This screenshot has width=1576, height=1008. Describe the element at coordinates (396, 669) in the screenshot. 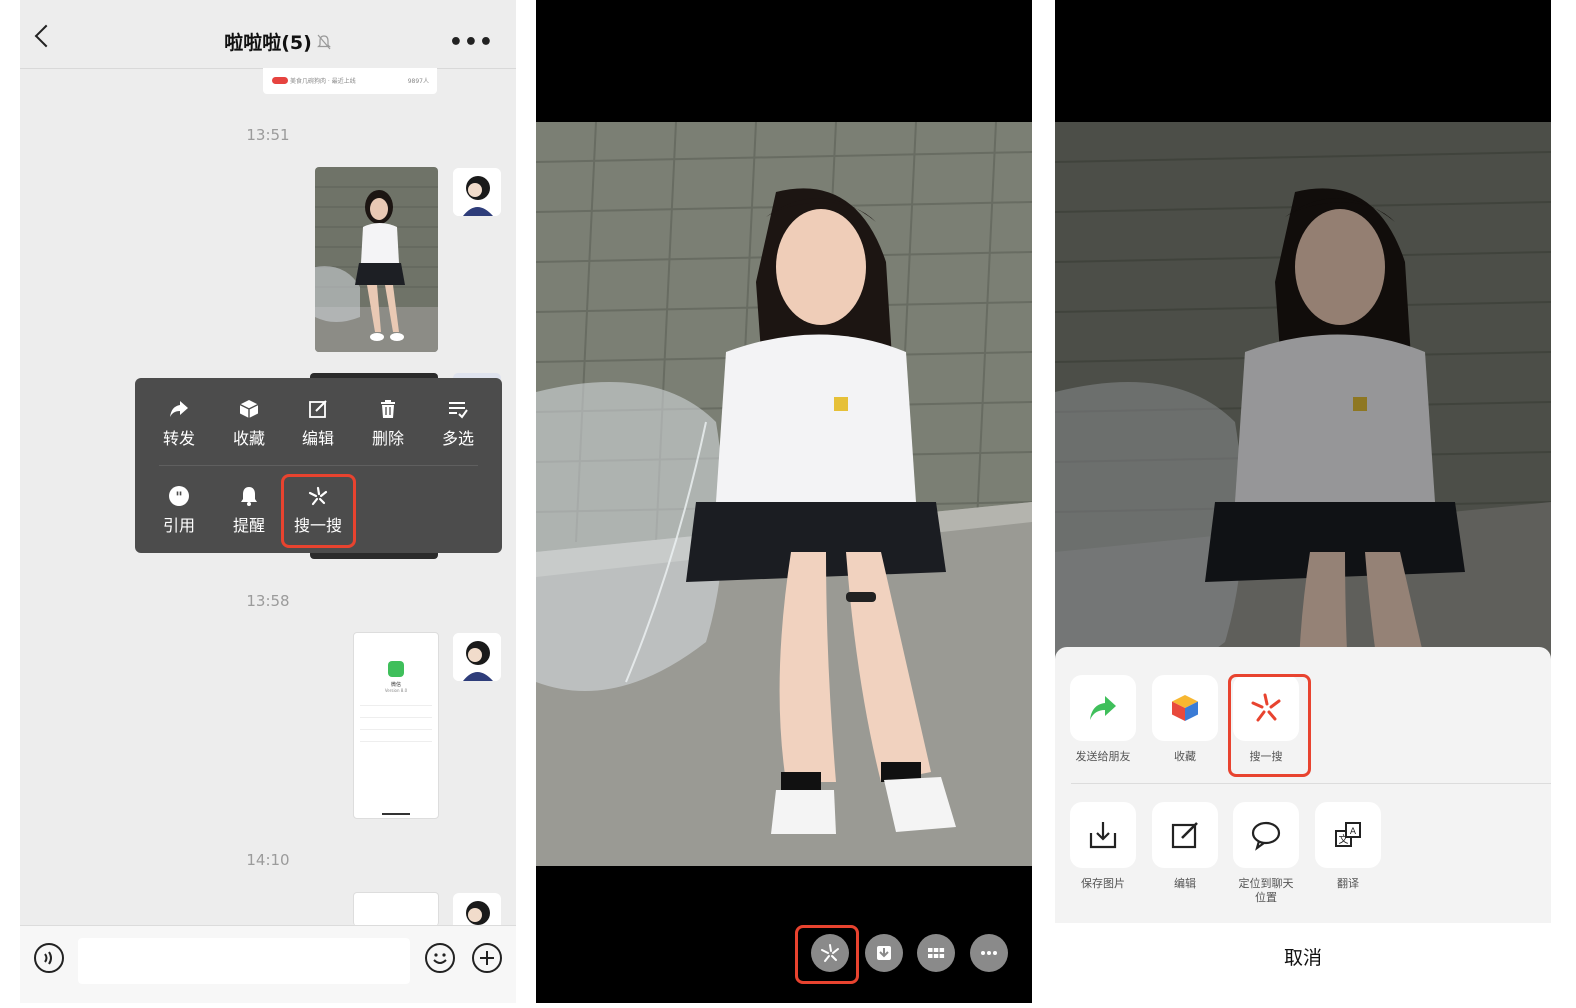

I see `wechat-logo-icon` at that location.